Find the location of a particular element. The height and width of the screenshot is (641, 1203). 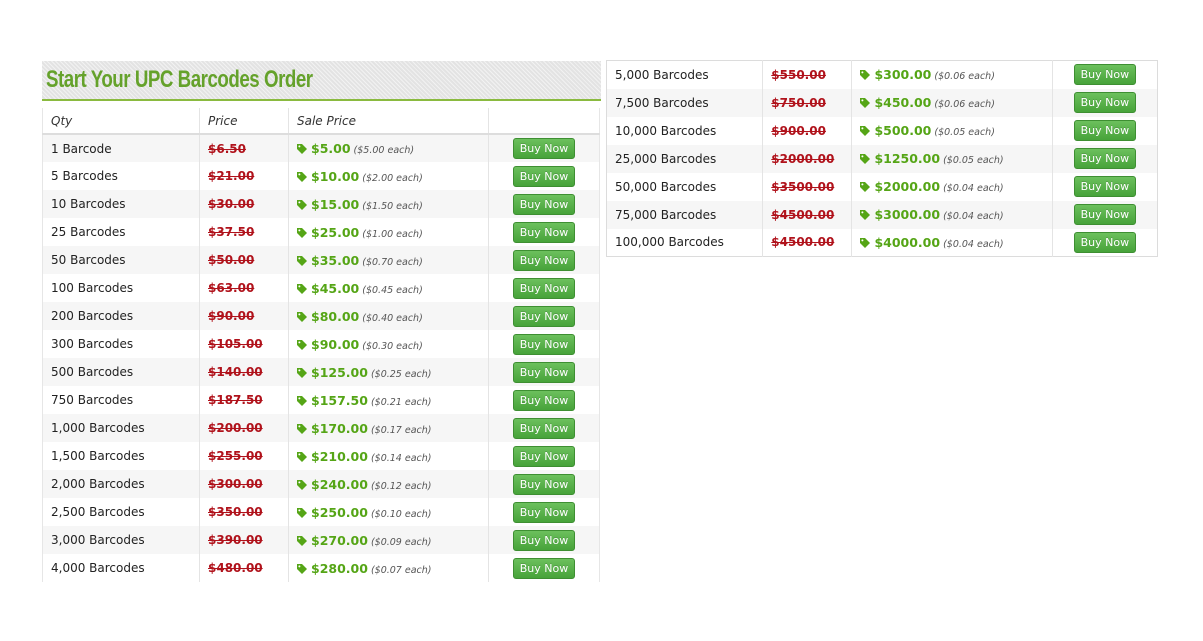

price-cell: $3500.00 is located at coordinates (807, 186).